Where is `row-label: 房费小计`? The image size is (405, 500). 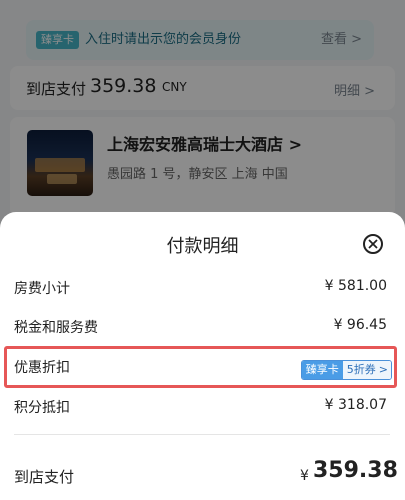 row-label: 房费小计 is located at coordinates (42, 289).